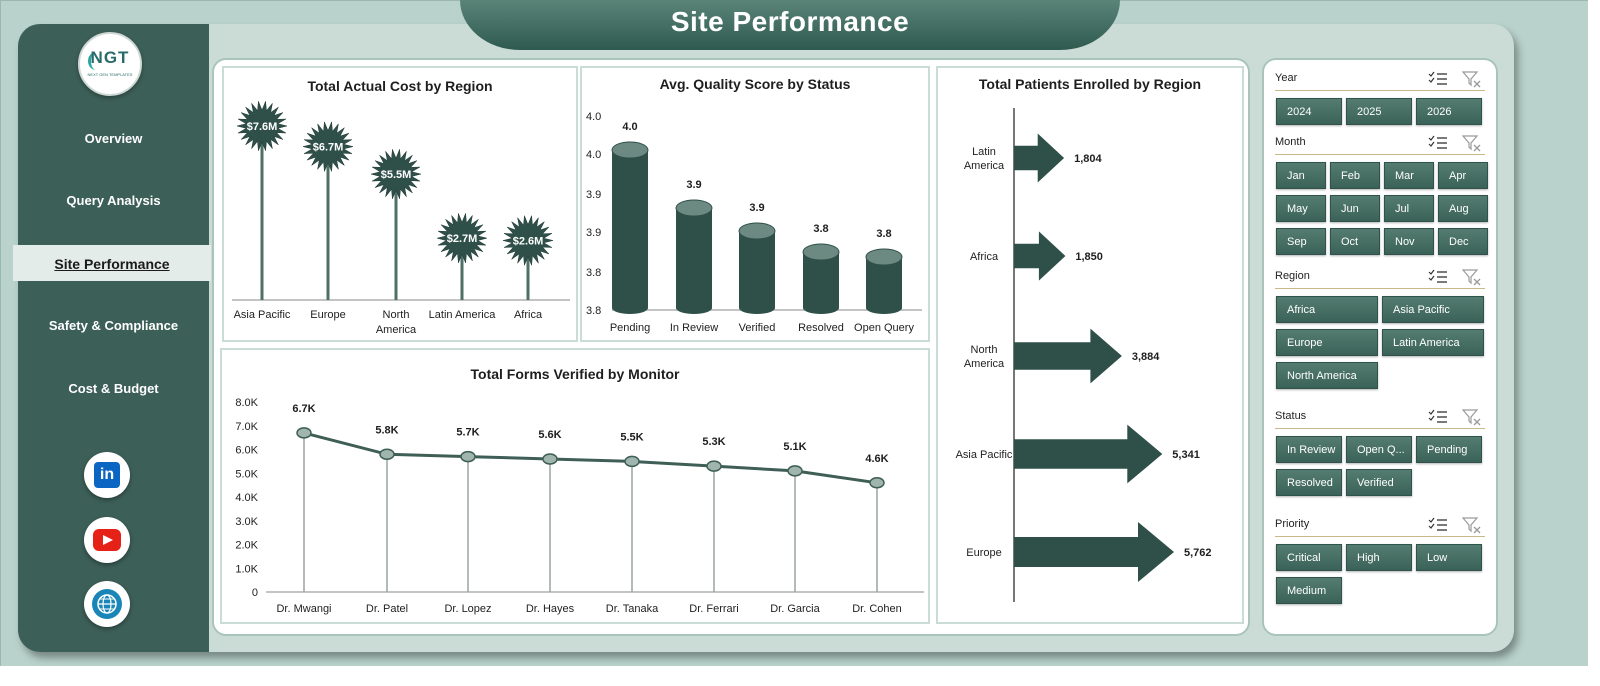 This screenshot has height=686, width=1600. I want to click on nav-safety-compliance: Safety & Compliance, so click(113, 325).